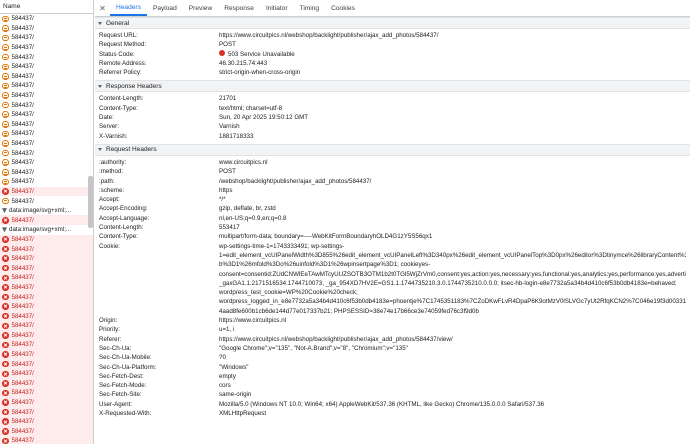 The height and width of the screenshot is (444, 690). Describe the element at coordinates (102, 8) in the screenshot. I see `close-icon: ✕` at that location.